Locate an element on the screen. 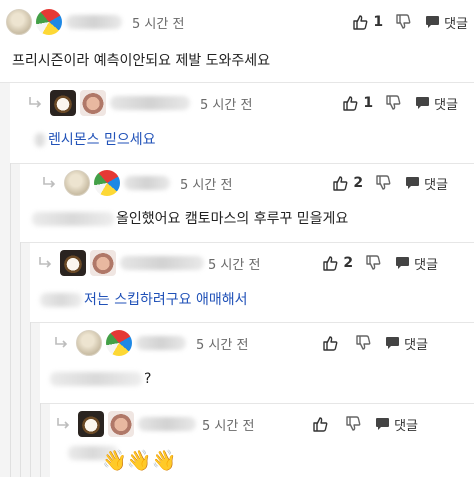  comment-text: 프리시즌이라 예측이안되요 제발 도와주세요 is located at coordinates (141, 61).